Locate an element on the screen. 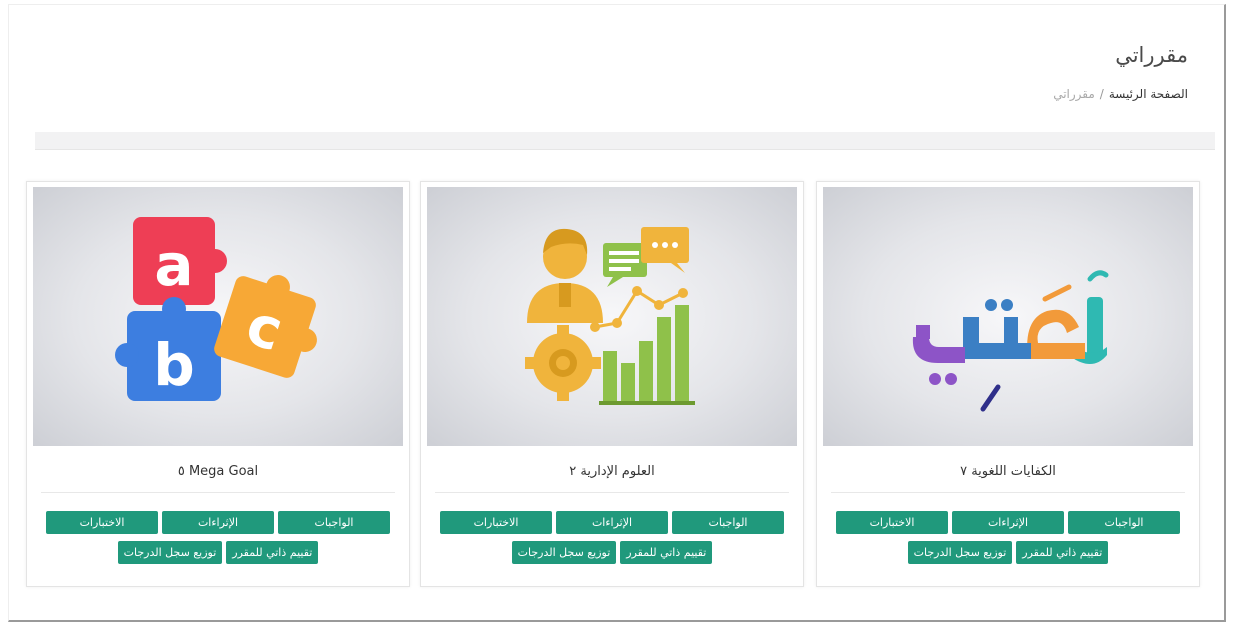 Image resolution: width=1238 pixels, height=628 pixels. abc-puzzle-icon: a b c is located at coordinates (216, 309).